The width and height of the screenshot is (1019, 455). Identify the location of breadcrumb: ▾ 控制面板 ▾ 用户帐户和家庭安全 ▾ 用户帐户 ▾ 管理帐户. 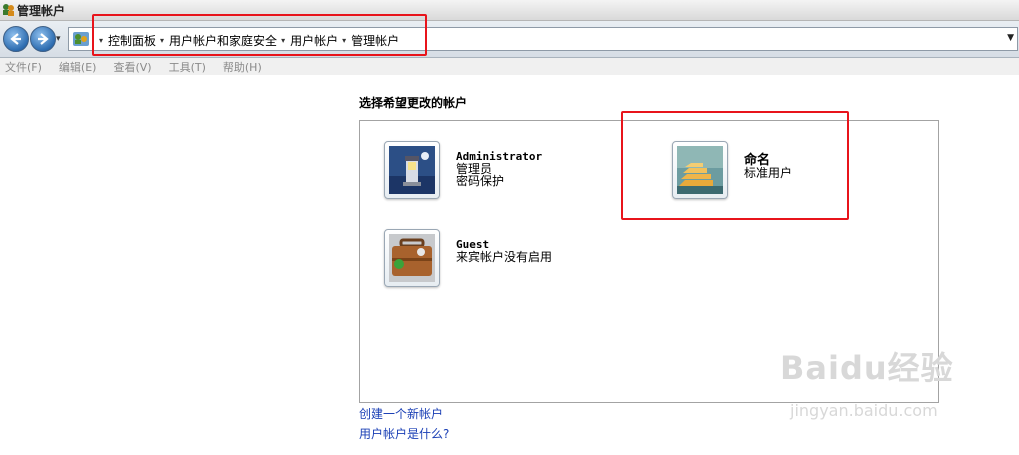
(247, 40).